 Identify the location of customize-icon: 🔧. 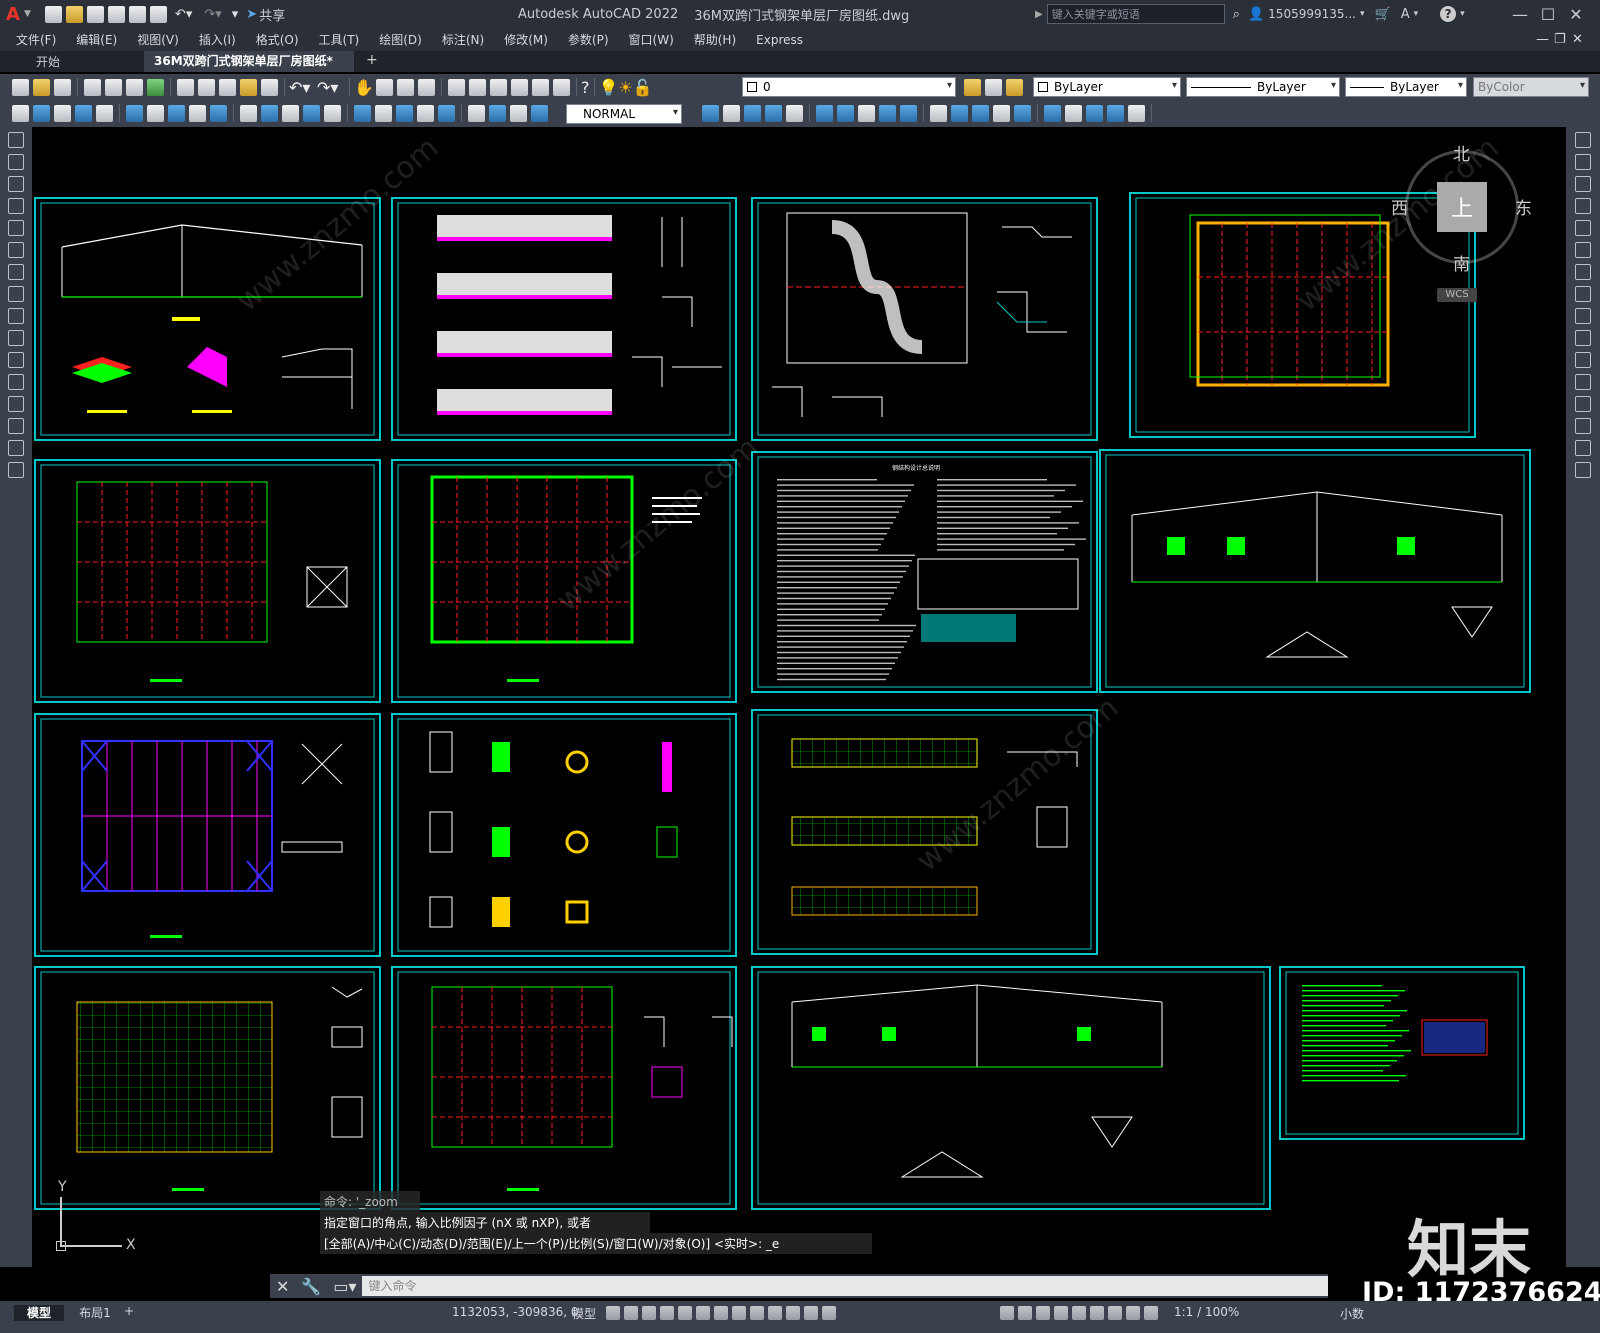
(311, 1286).